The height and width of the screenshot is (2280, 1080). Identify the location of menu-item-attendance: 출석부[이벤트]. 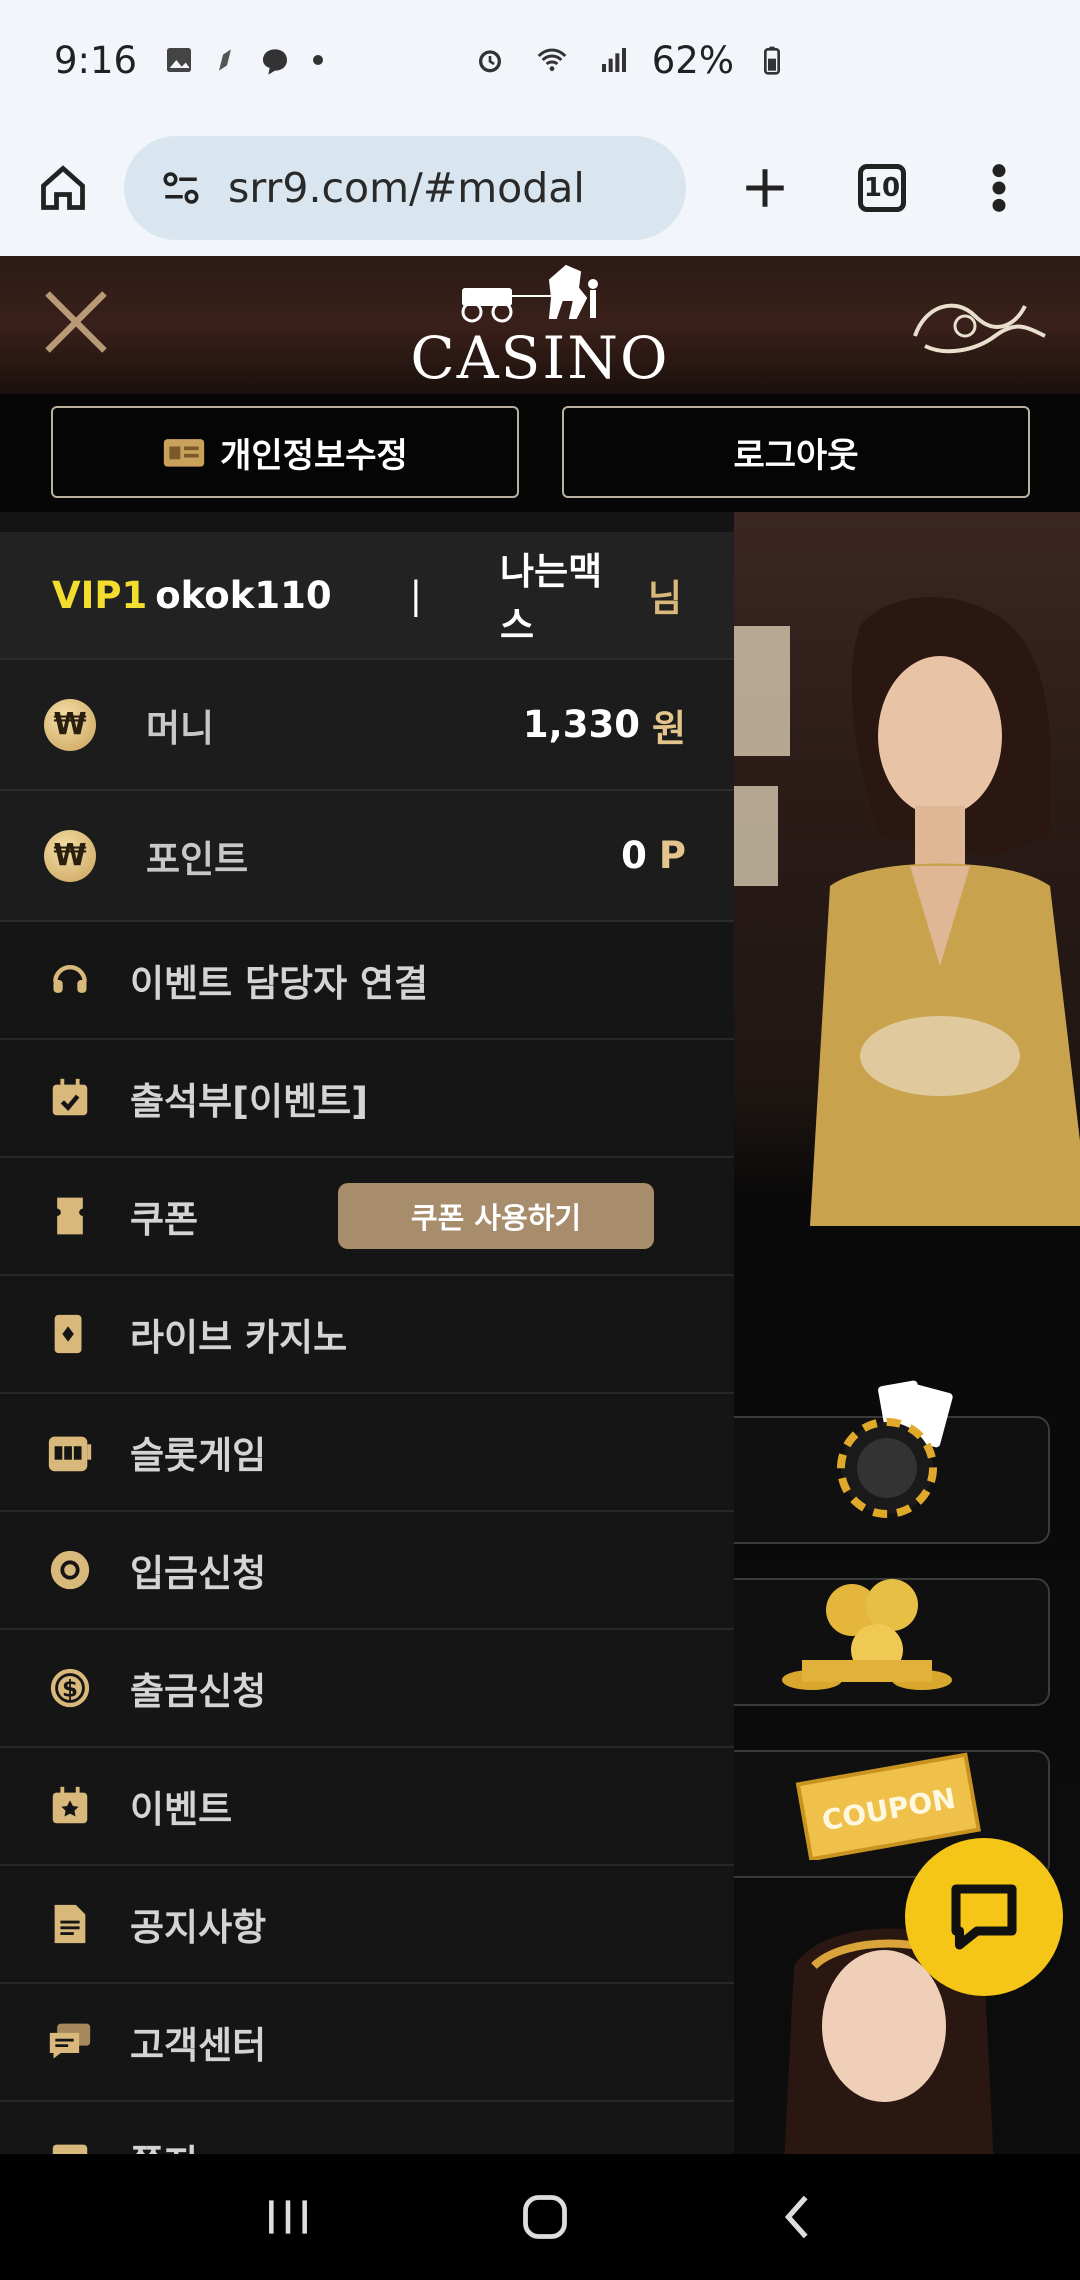
(367, 1099).